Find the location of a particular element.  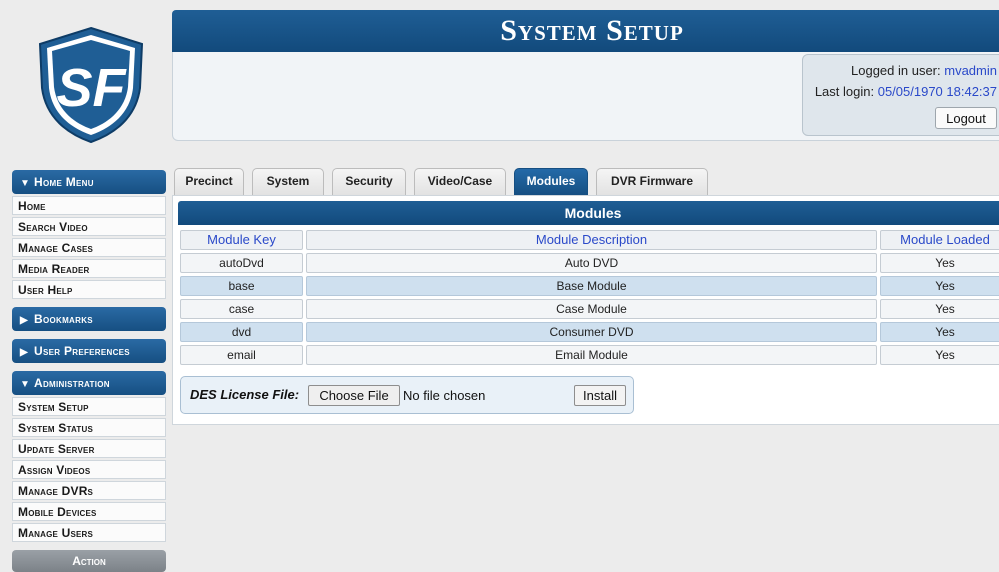

no-file-text: No file chosen is located at coordinates (444, 395).